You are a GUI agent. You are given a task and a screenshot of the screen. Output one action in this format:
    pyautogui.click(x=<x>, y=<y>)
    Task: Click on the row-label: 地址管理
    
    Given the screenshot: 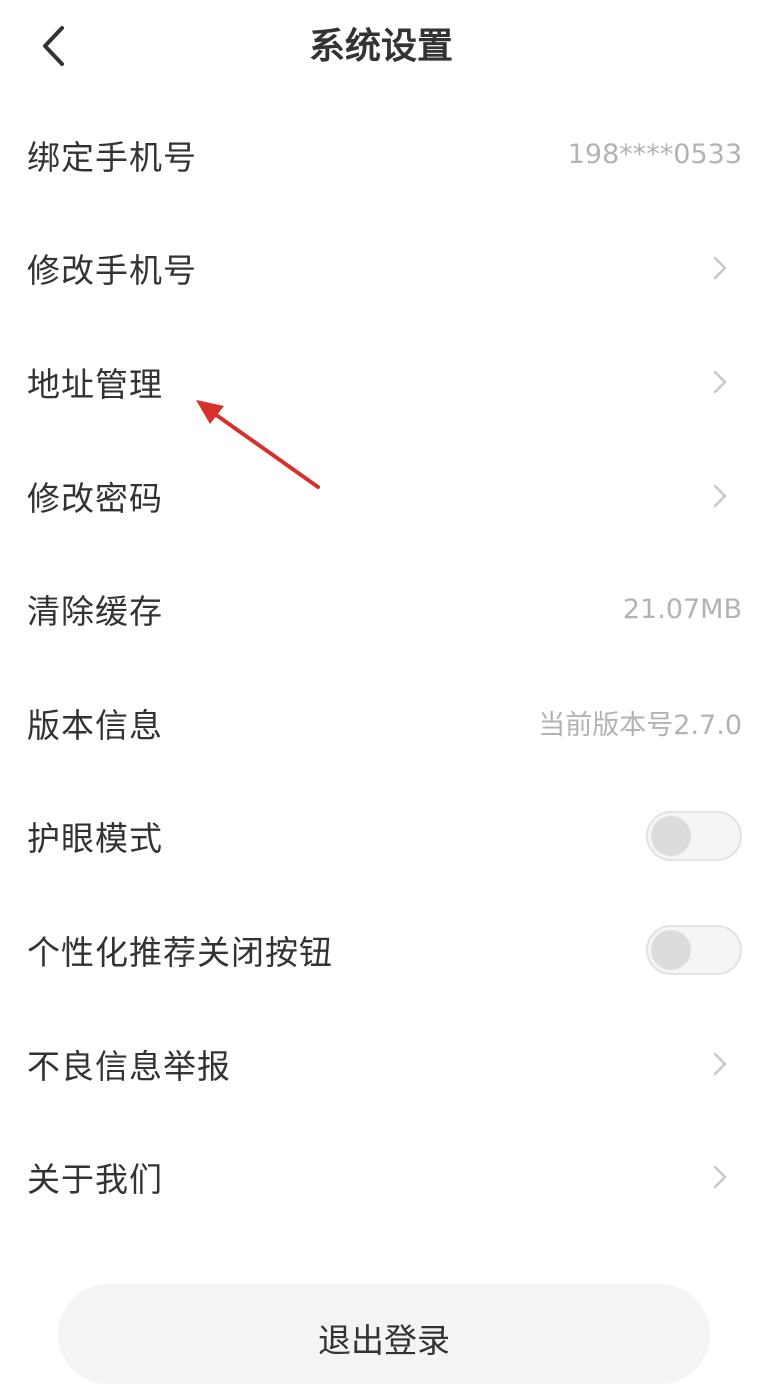 What is the action you would take?
    pyautogui.click(x=95, y=384)
    